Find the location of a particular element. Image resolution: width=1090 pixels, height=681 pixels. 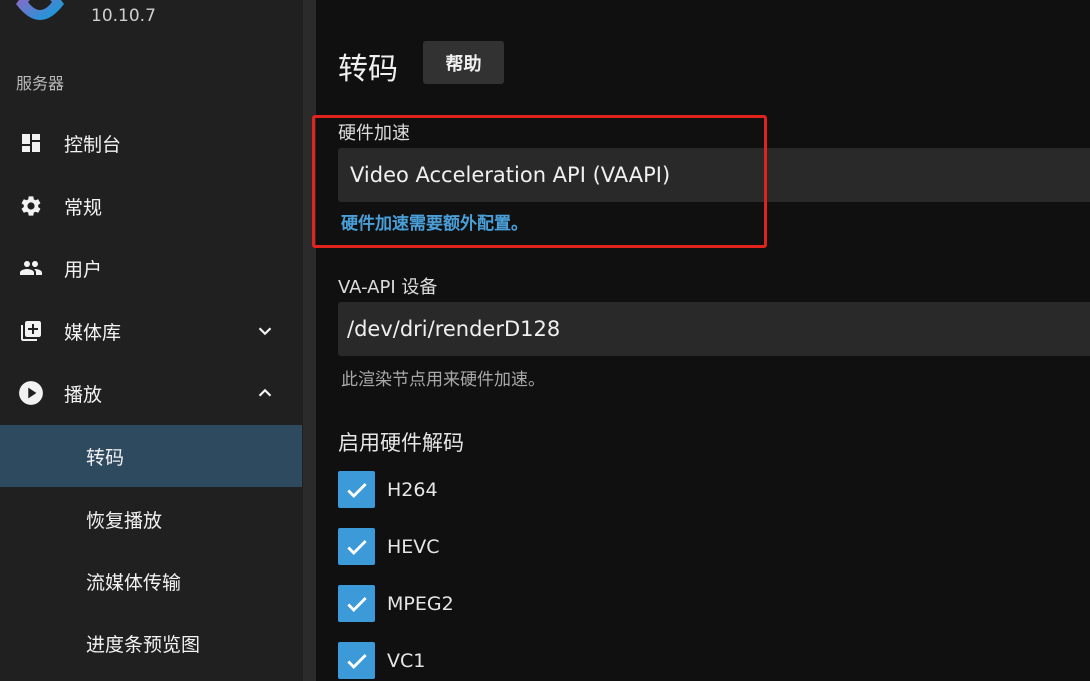

sidebar-subitem-resume: 恢复播放 is located at coordinates (151, 519).